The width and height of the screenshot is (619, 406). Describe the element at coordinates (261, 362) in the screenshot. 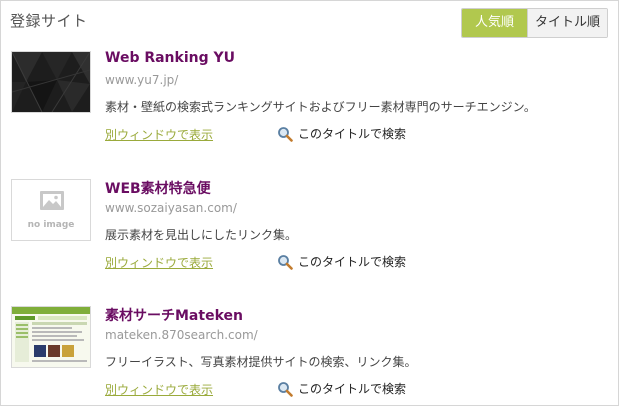

I see `site-description: フリーイラスト、写真素材提供サイトの検索、リンク集。` at that location.